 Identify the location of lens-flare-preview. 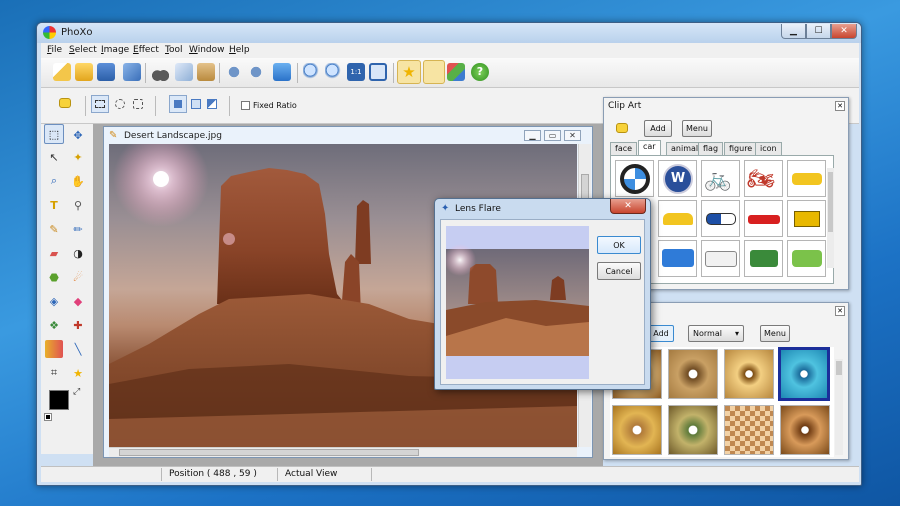
(517, 302).